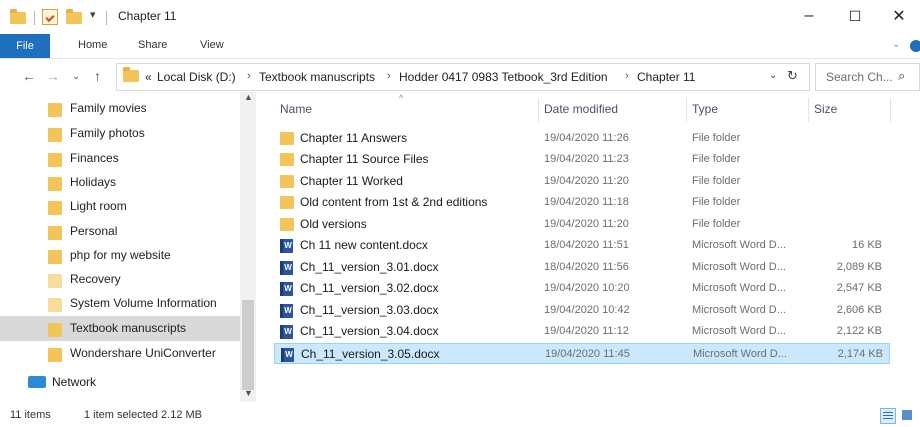 The width and height of the screenshot is (920, 427). What do you see at coordinates (152, 45) in the screenshot?
I see `tab-share: Share` at bounding box center [152, 45].